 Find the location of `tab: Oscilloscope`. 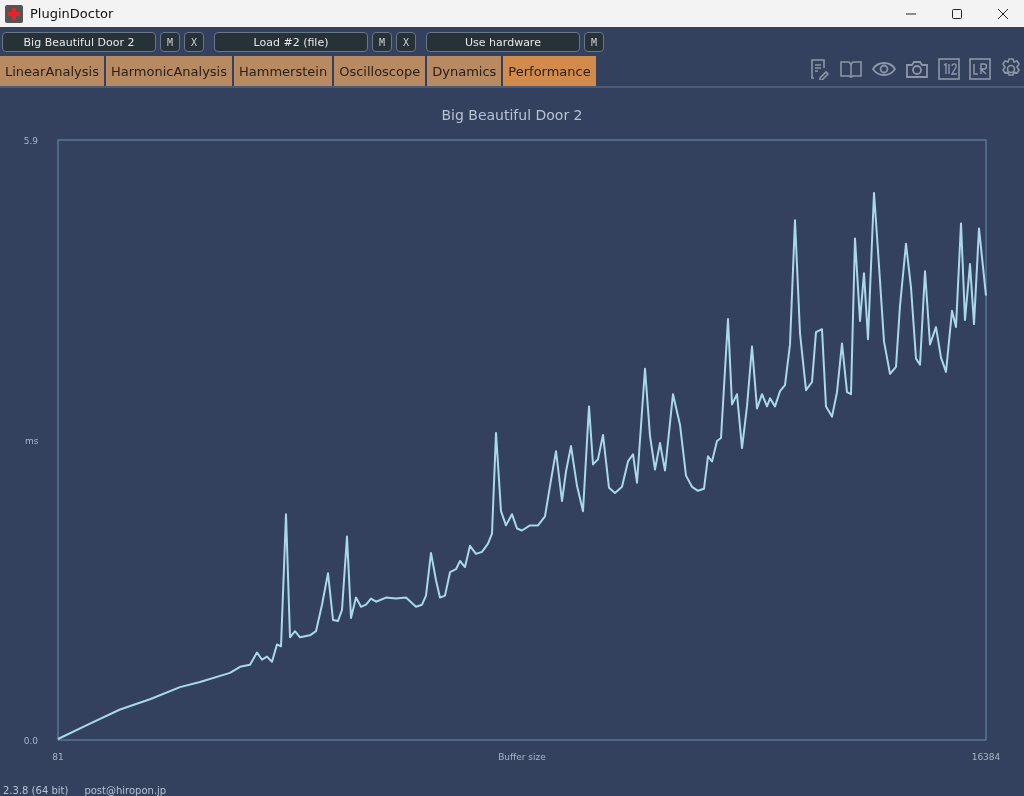

tab: Oscilloscope is located at coordinates (380, 71).